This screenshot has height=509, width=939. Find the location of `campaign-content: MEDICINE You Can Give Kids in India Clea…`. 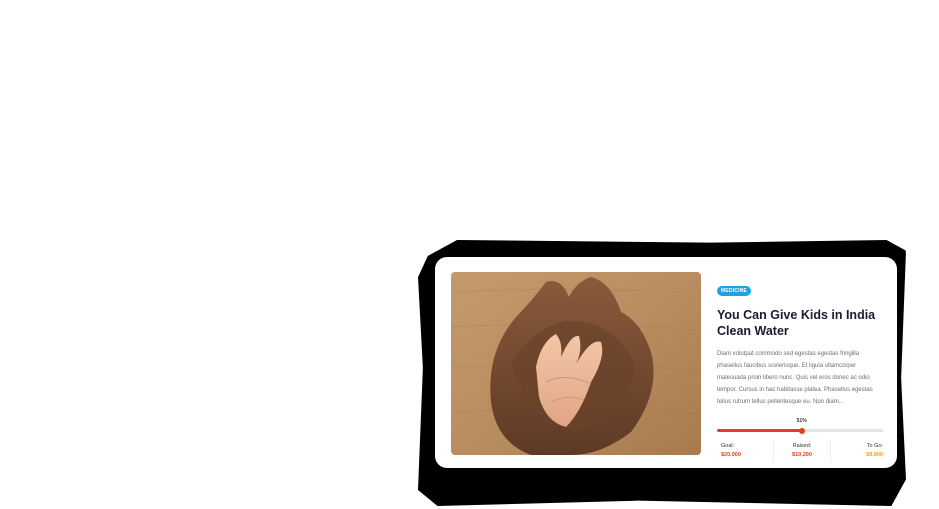

campaign-content: MEDICINE You Can Give Kids in India Clea… is located at coordinates (800, 370).